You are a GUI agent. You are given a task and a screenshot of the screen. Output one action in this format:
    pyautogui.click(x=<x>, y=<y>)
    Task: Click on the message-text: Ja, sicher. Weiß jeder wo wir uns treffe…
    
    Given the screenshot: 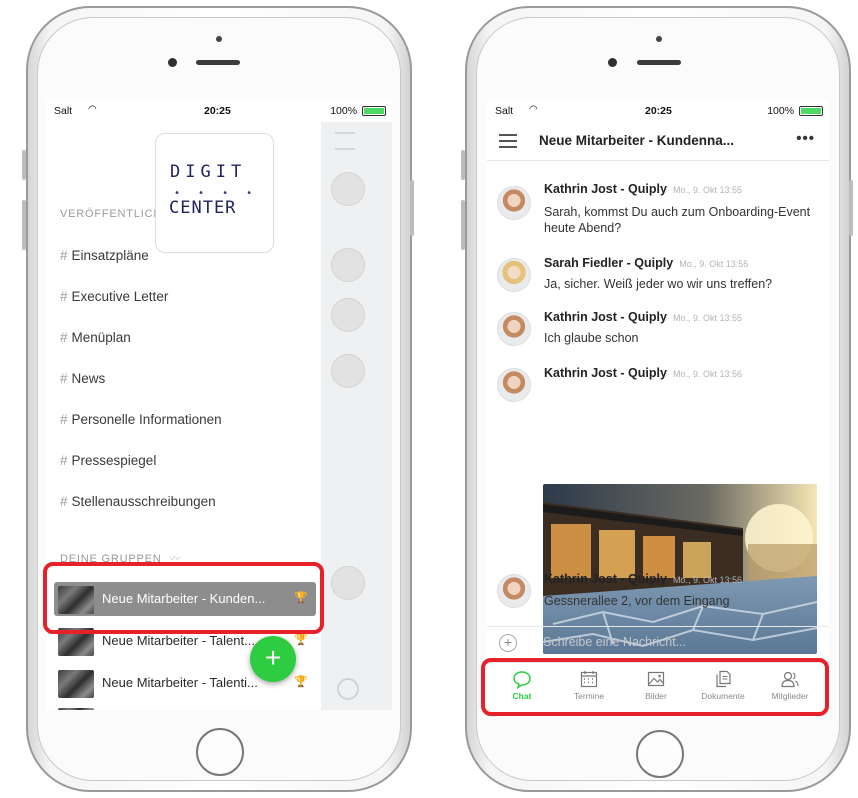 What is the action you would take?
    pyautogui.click(x=658, y=284)
    